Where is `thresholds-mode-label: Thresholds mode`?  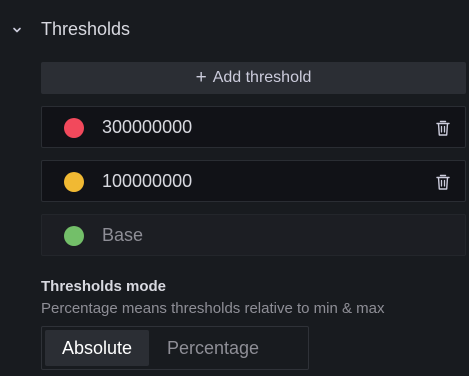
thresholds-mode-label: Thresholds mode is located at coordinates (104, 286).